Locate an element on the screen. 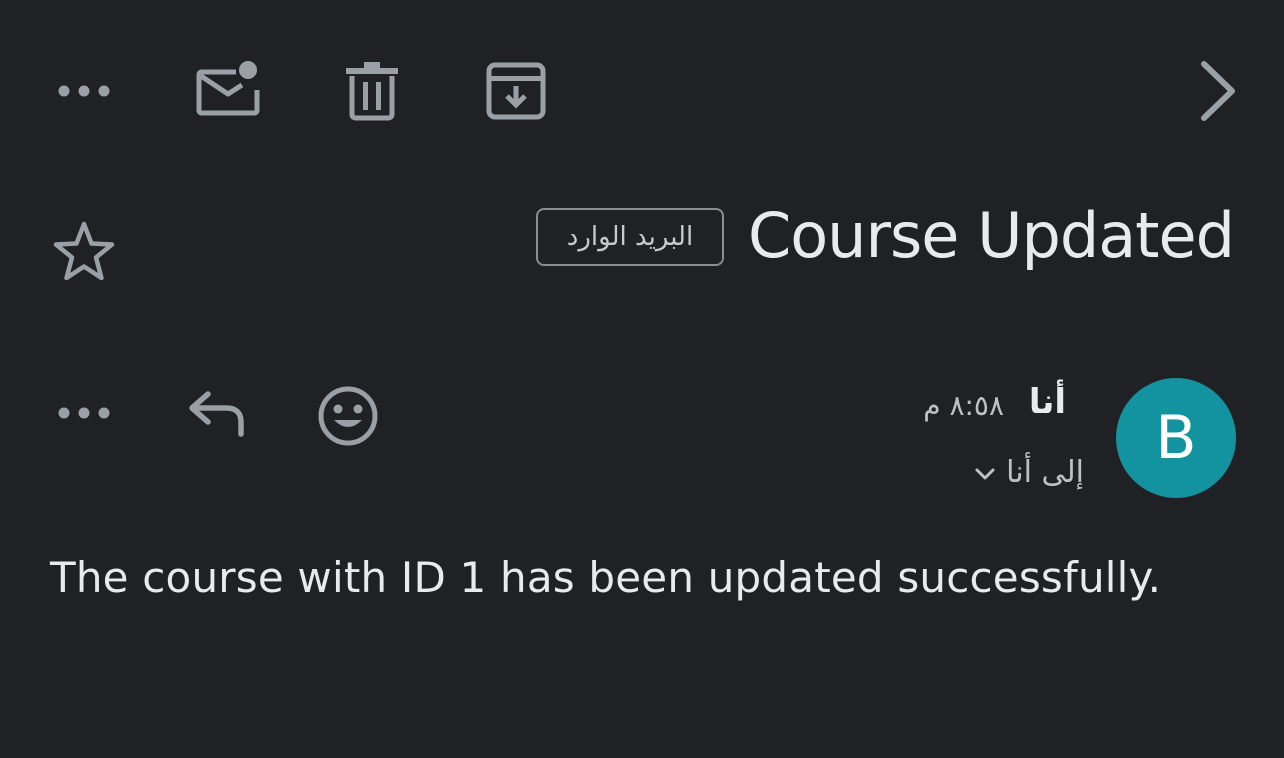  email-subject: Course Updated is located at coordinates (991, 235).